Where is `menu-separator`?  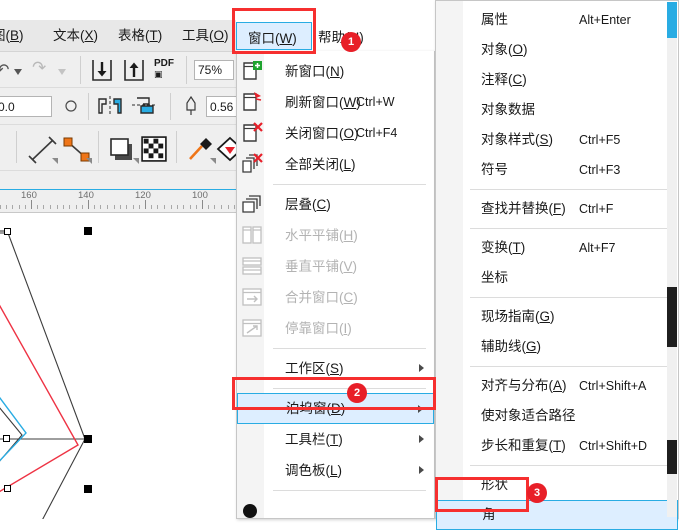
menu-separator is located at coordinates (349, 490).